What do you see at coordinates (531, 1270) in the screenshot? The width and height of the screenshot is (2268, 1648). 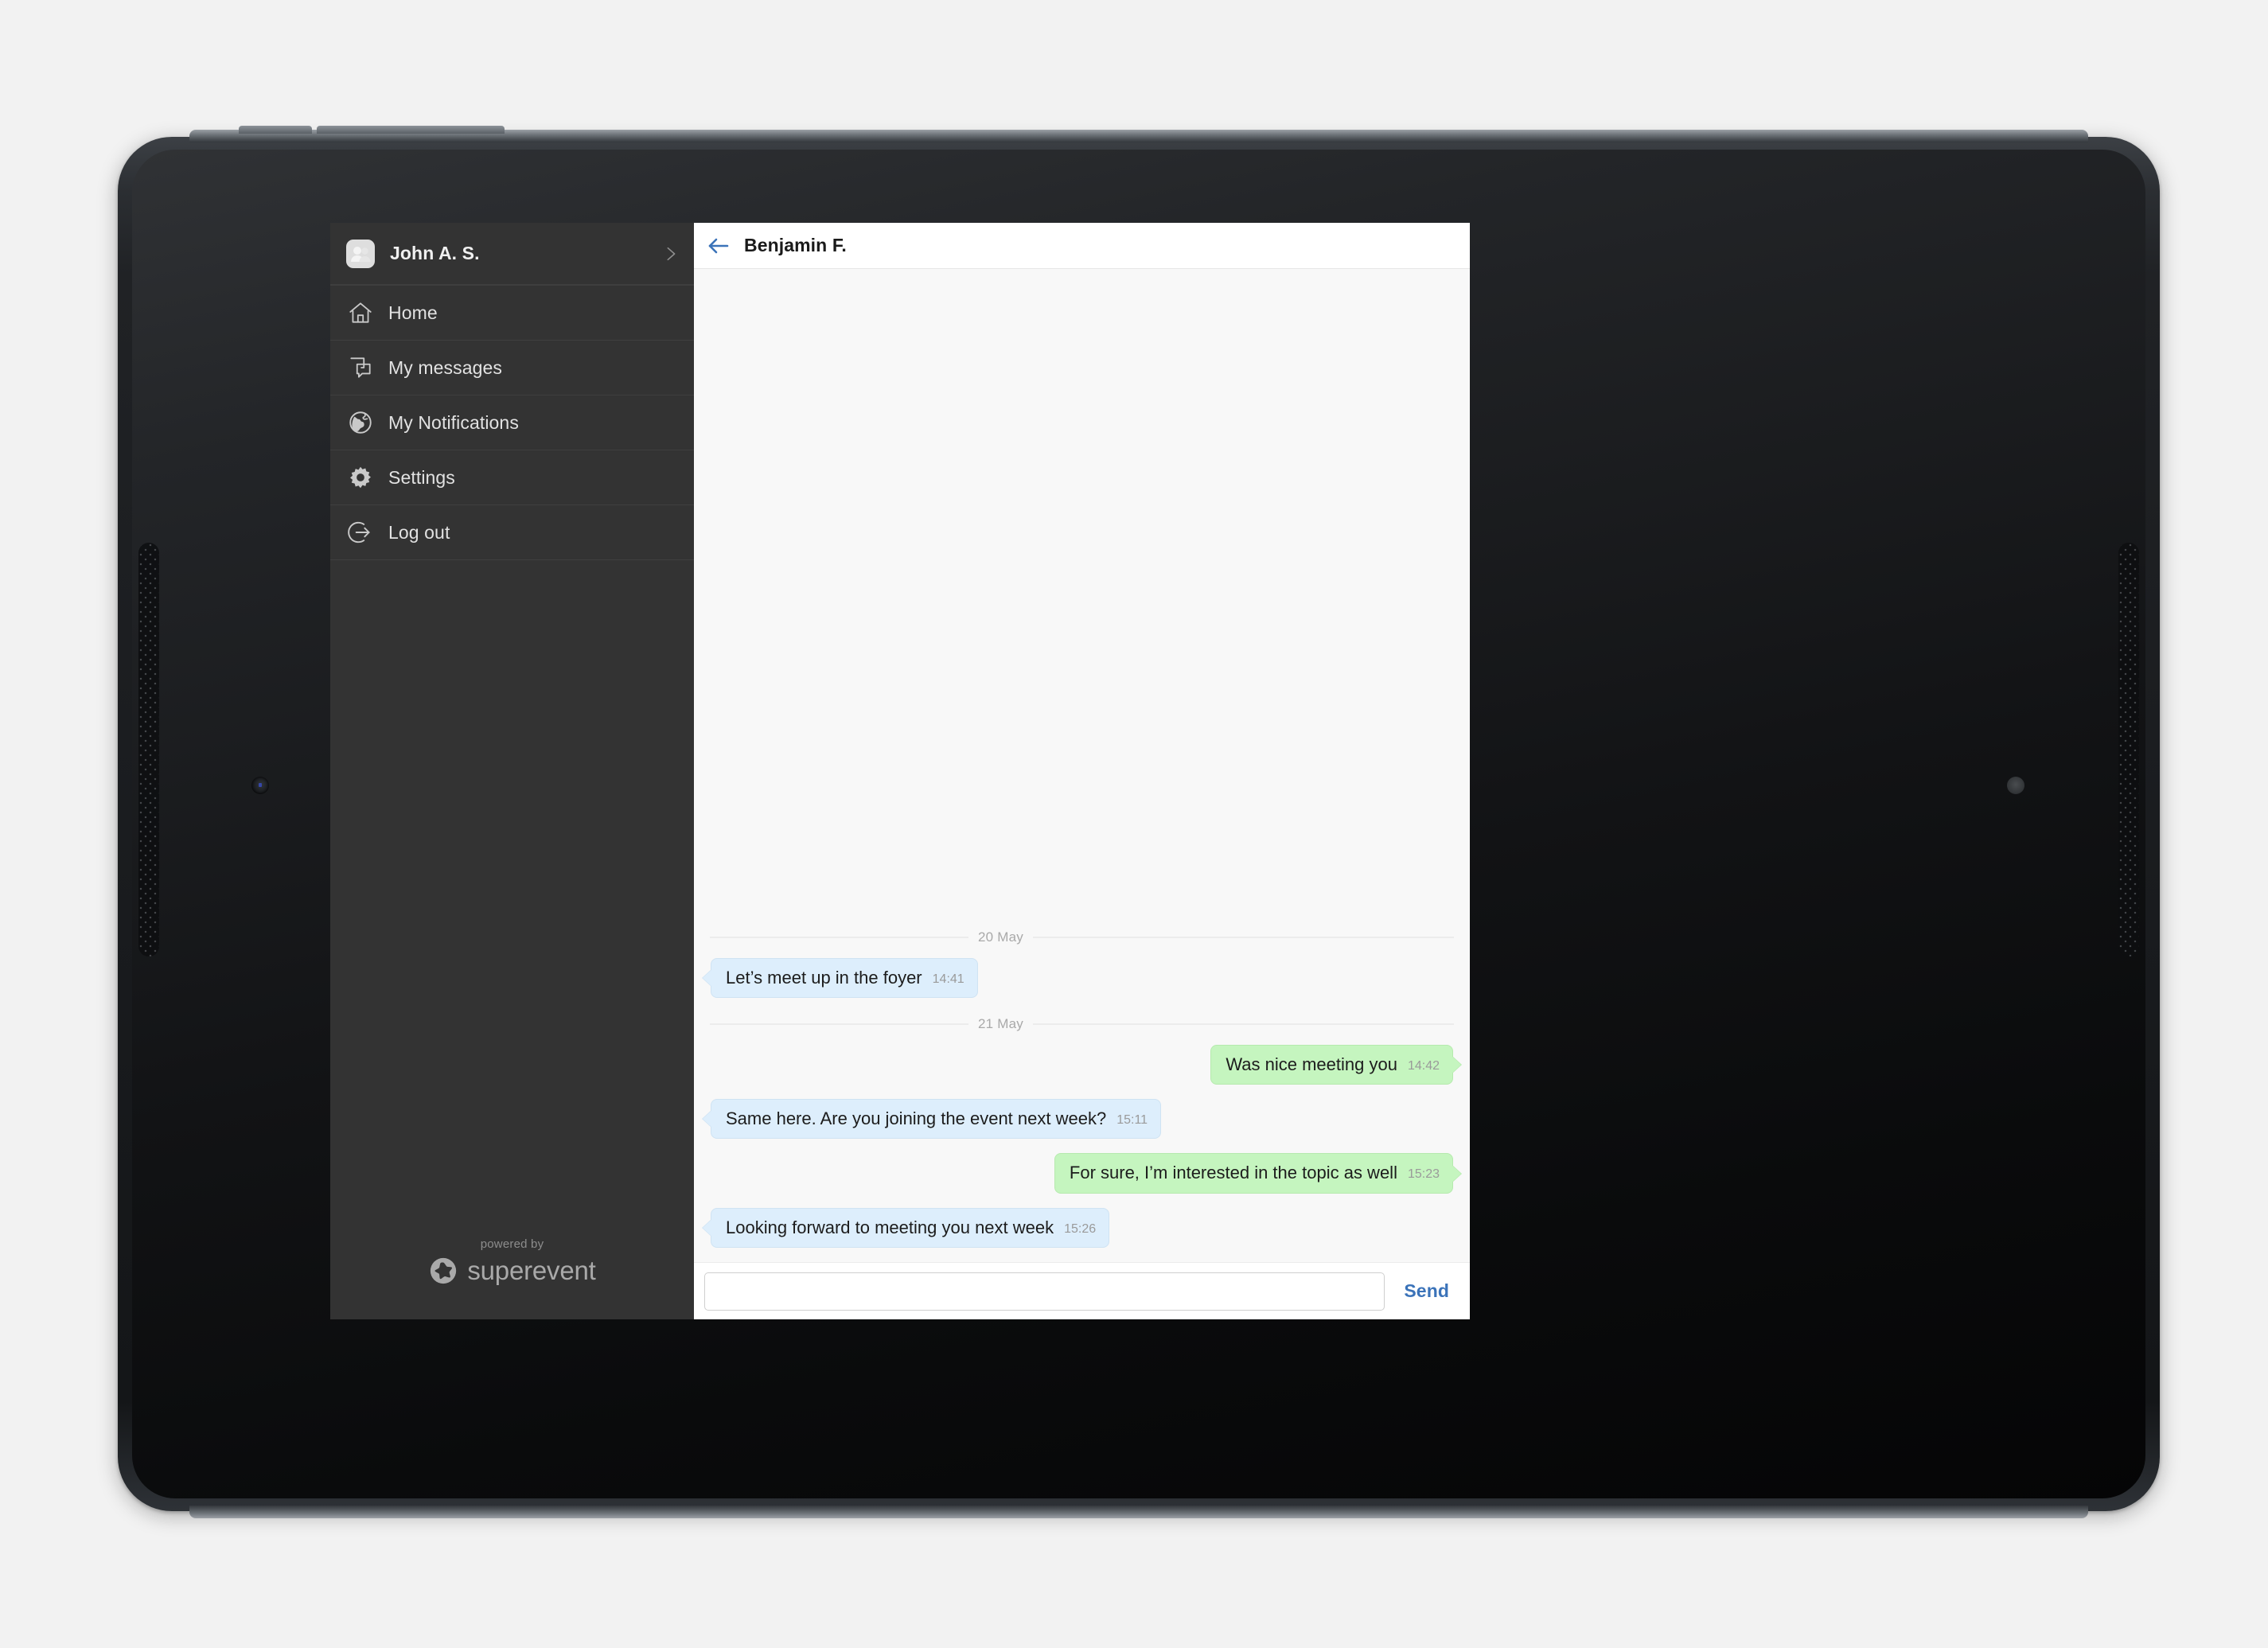 I see `superevent-wordmark: superevent` at bounding box center [531, 1270].